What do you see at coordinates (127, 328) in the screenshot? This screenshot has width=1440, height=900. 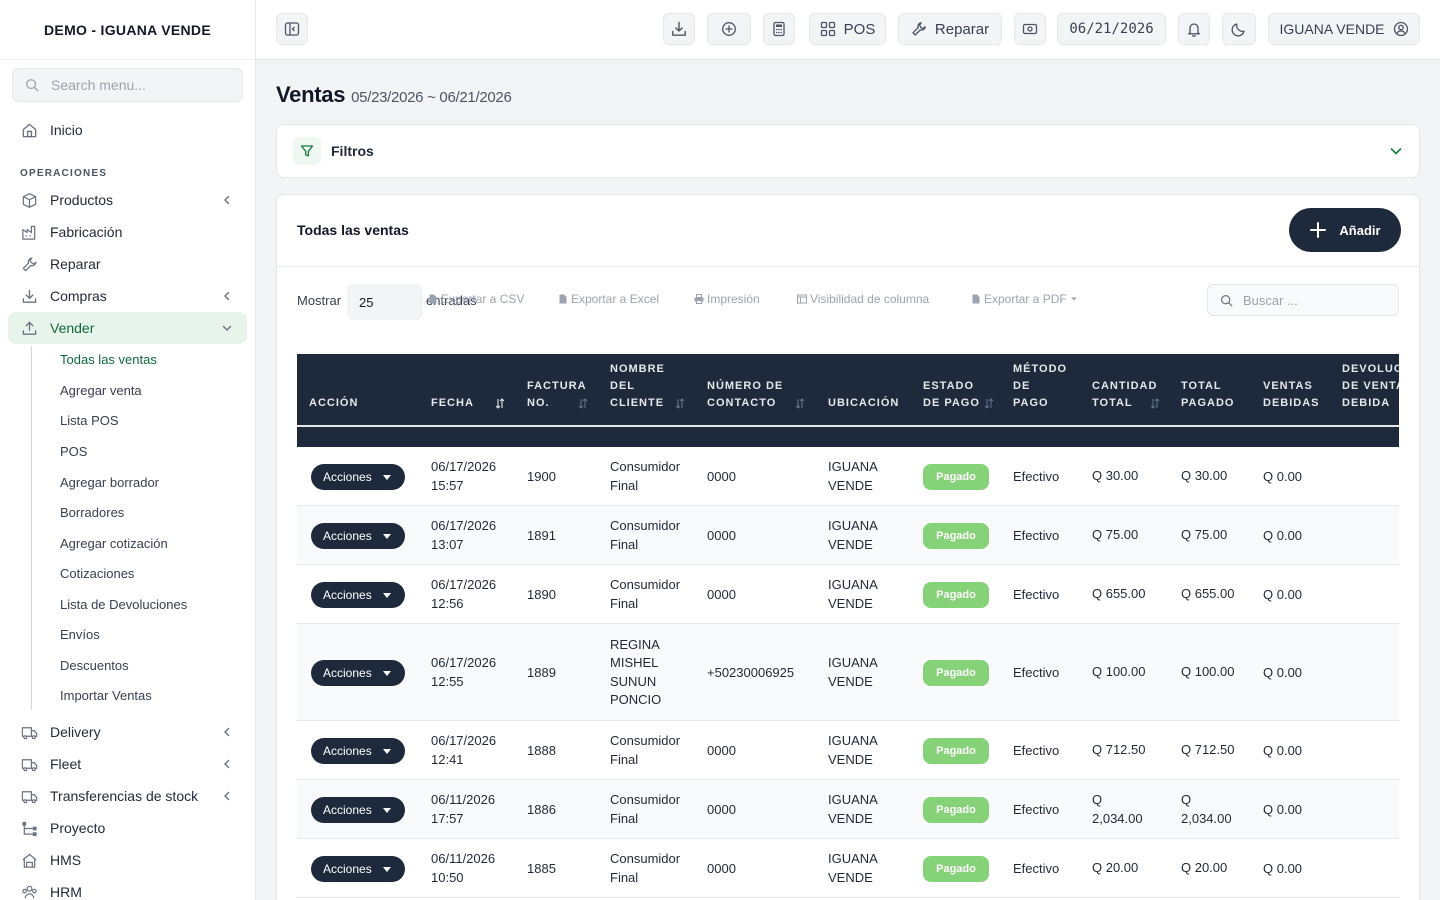 I see `sidebar-item-vender: Vender` at bounding box center [127, 328].